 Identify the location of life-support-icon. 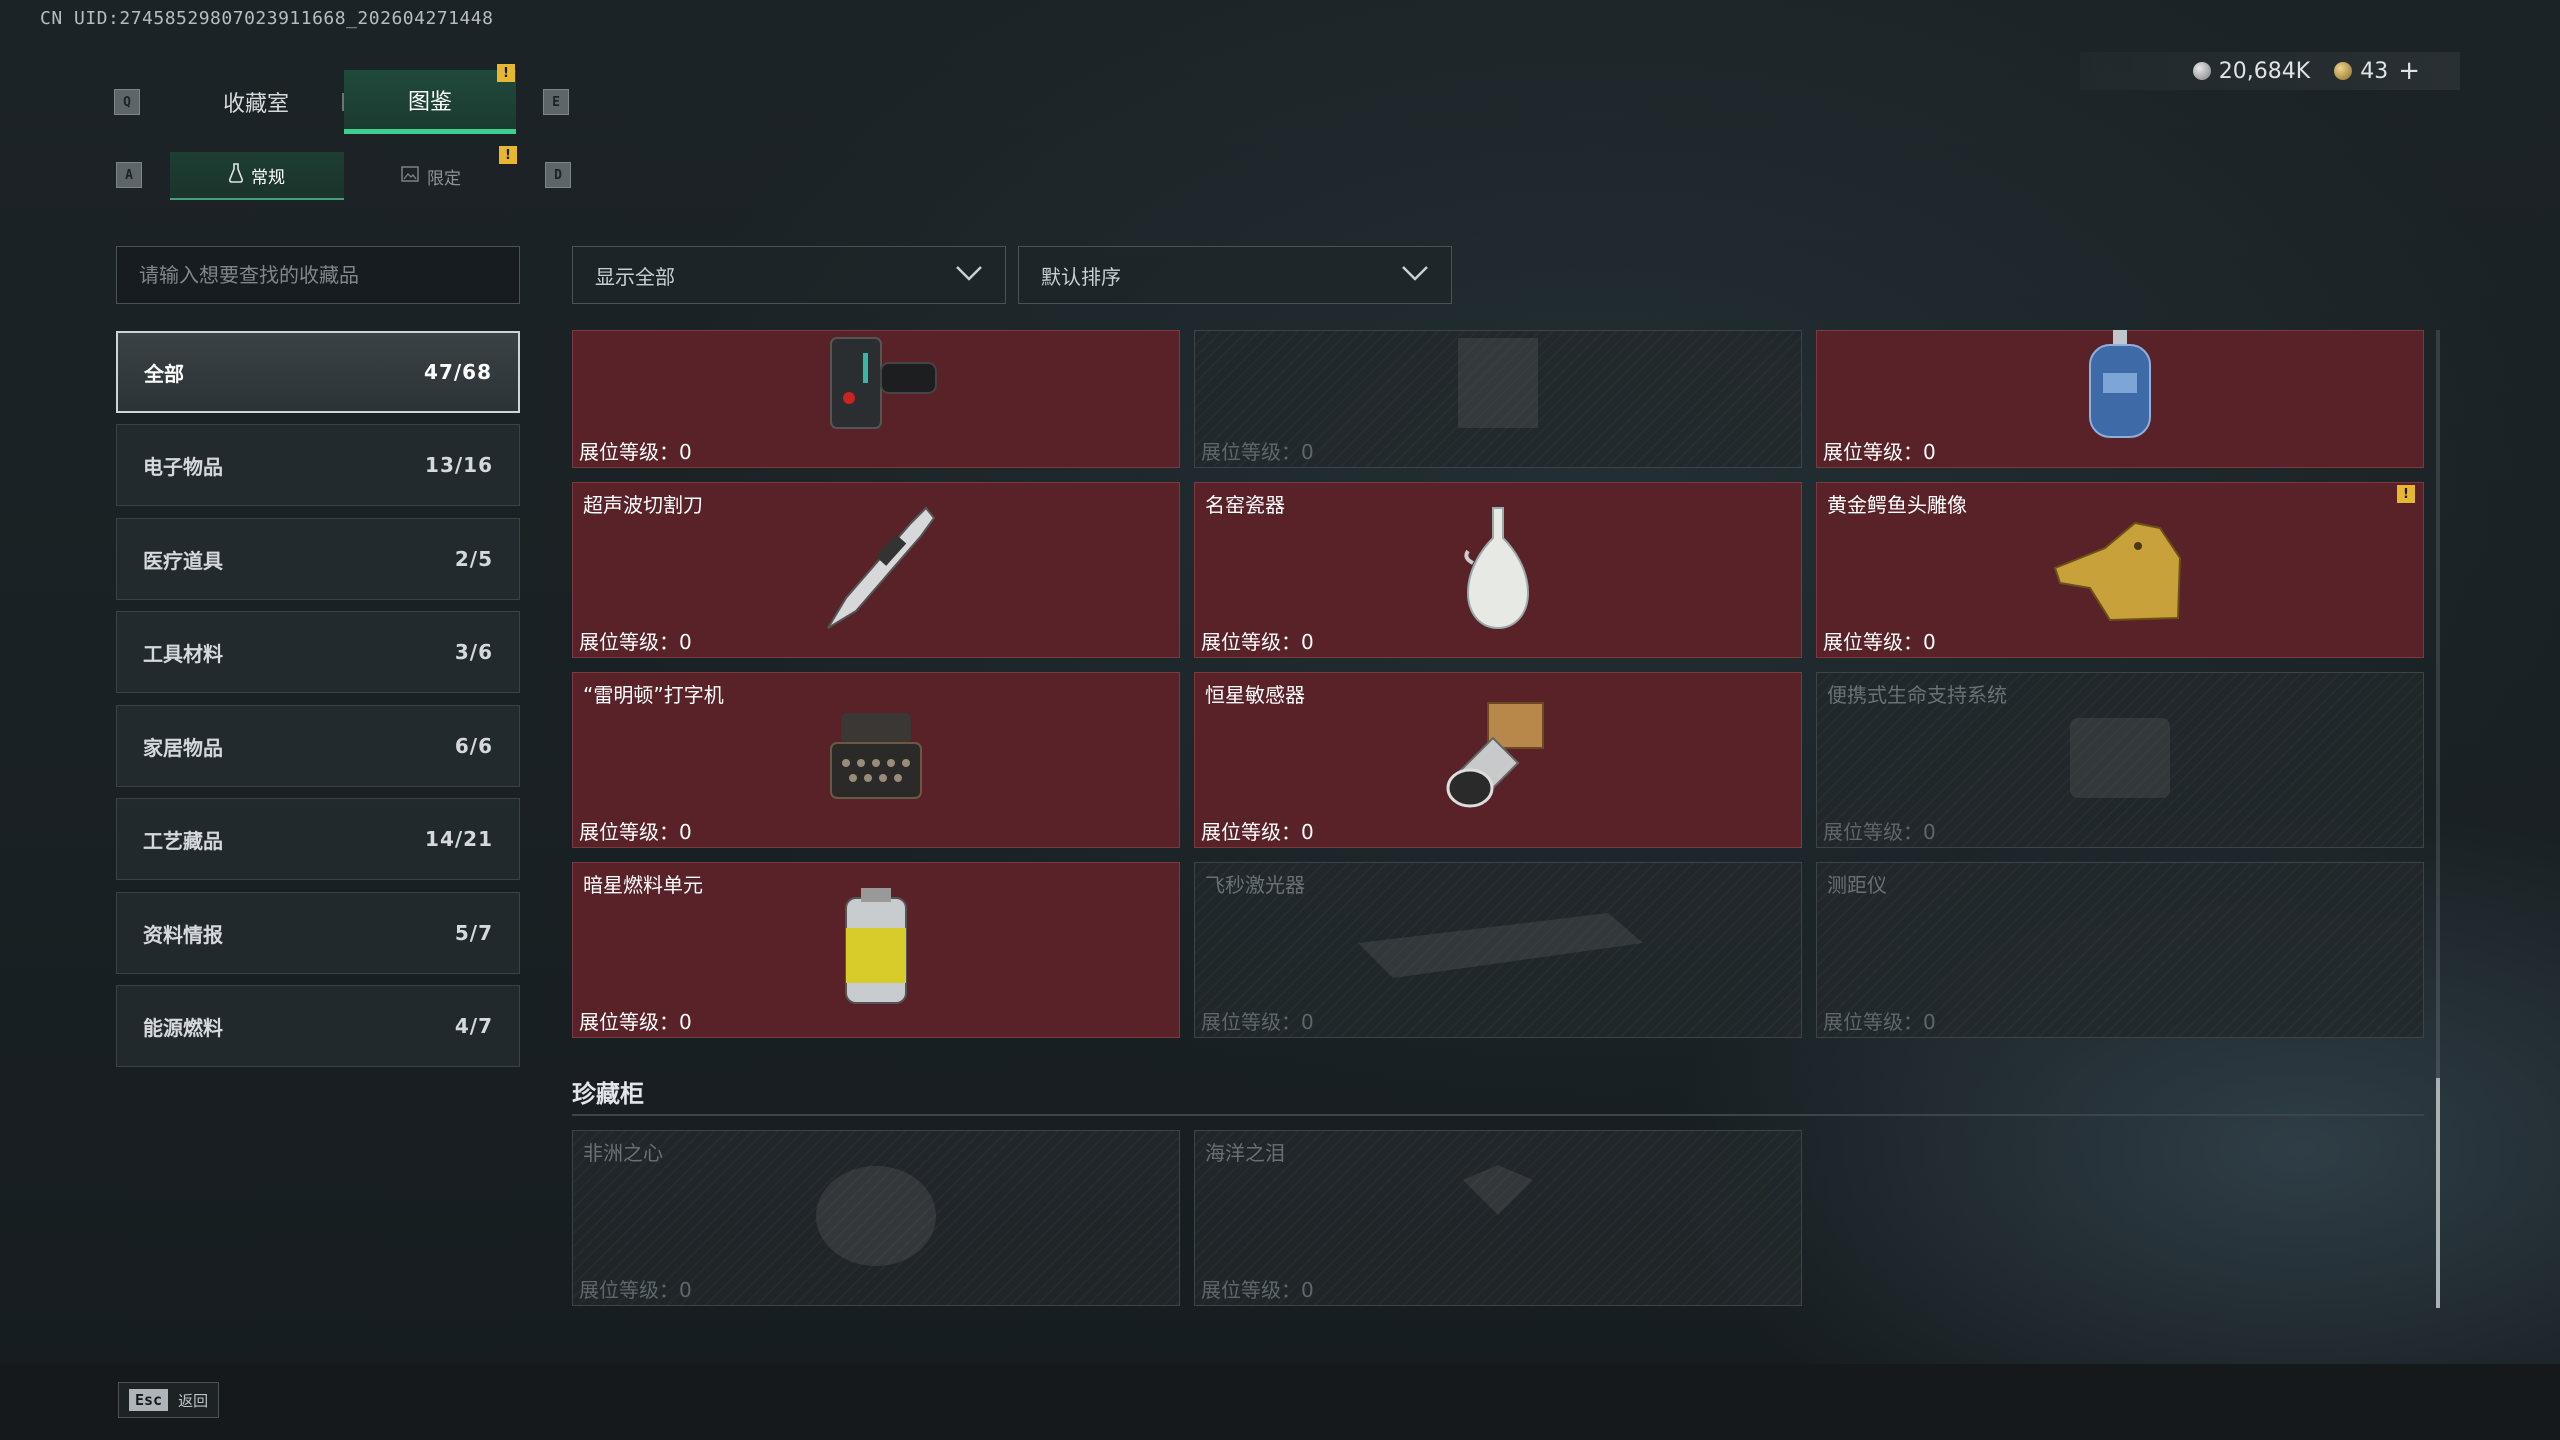
(2120, 760).